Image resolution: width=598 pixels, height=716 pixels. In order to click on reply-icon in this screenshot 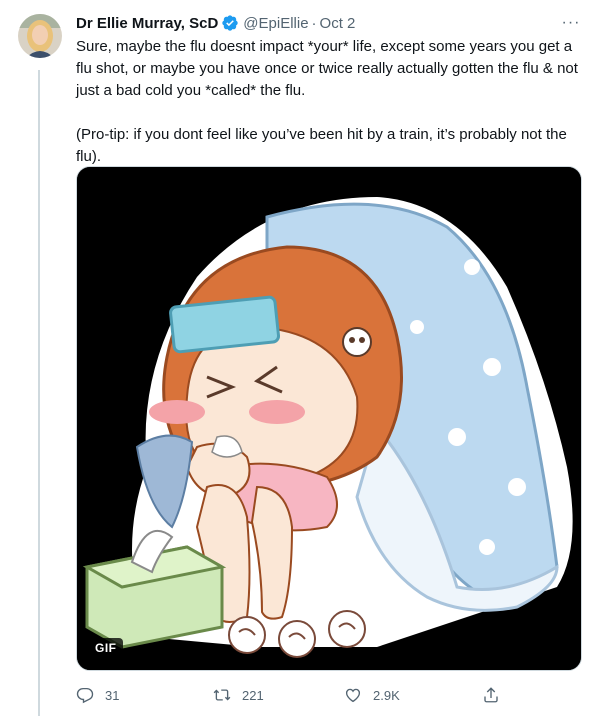, I will do `click(85, 695)`.